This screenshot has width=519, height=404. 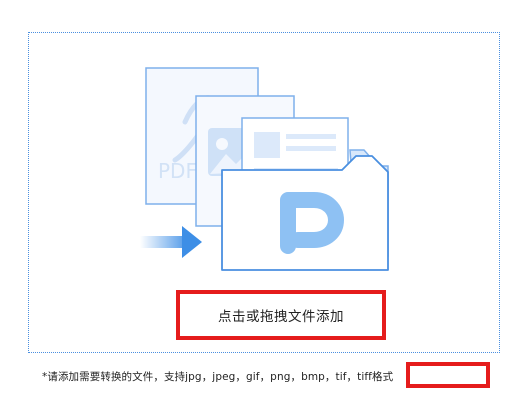 I want to click on add-file-button: 点击或拖拽文件添加, so click(x=281, y=315).